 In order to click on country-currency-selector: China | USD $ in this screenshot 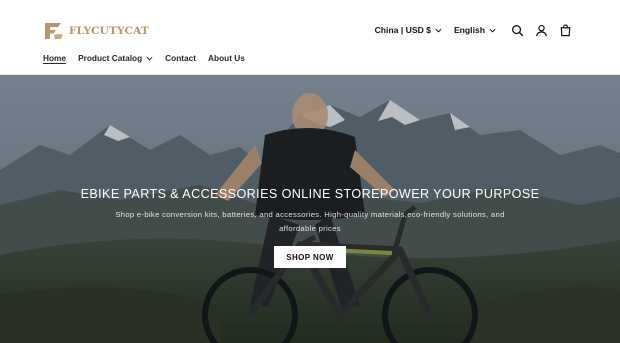, I will do `click(408, 30)`.